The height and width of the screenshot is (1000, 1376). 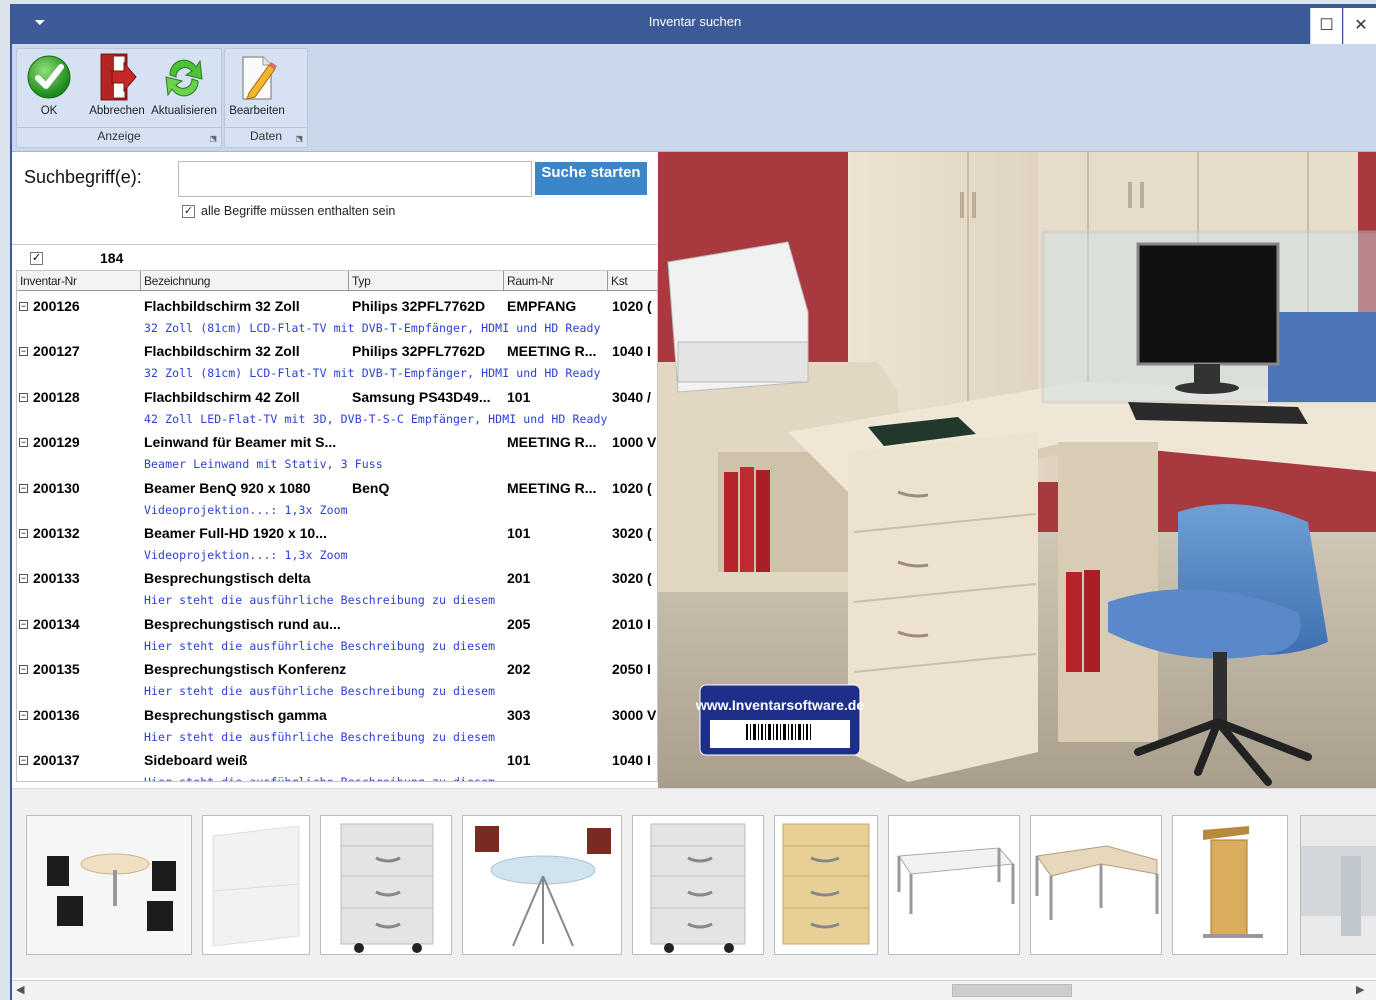 What do you see at coordinates (371, 487) in the screenshot?
I see `cell-typ: BenQ` at bounding box center [371, 487].